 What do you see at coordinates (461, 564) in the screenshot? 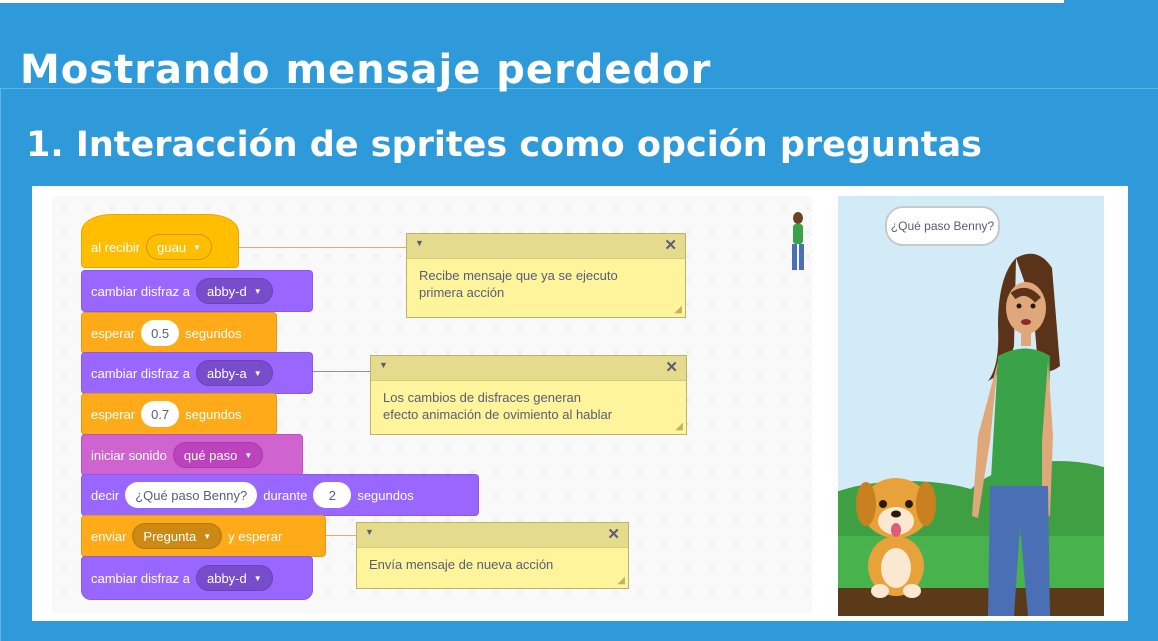
I see `comment-line: Envía mensaje de nueva acción` at bounding box center [461, 564].